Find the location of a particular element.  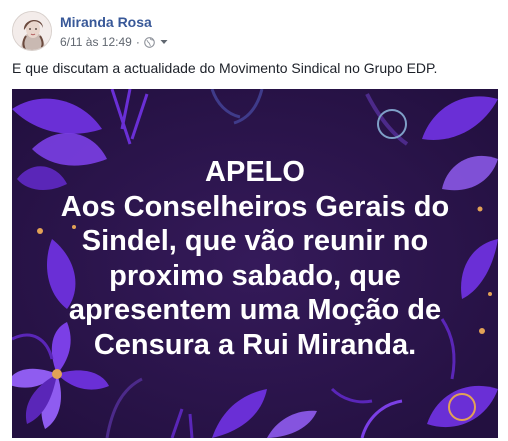

image-text-line: APELO is located at coordinates (255, 172).